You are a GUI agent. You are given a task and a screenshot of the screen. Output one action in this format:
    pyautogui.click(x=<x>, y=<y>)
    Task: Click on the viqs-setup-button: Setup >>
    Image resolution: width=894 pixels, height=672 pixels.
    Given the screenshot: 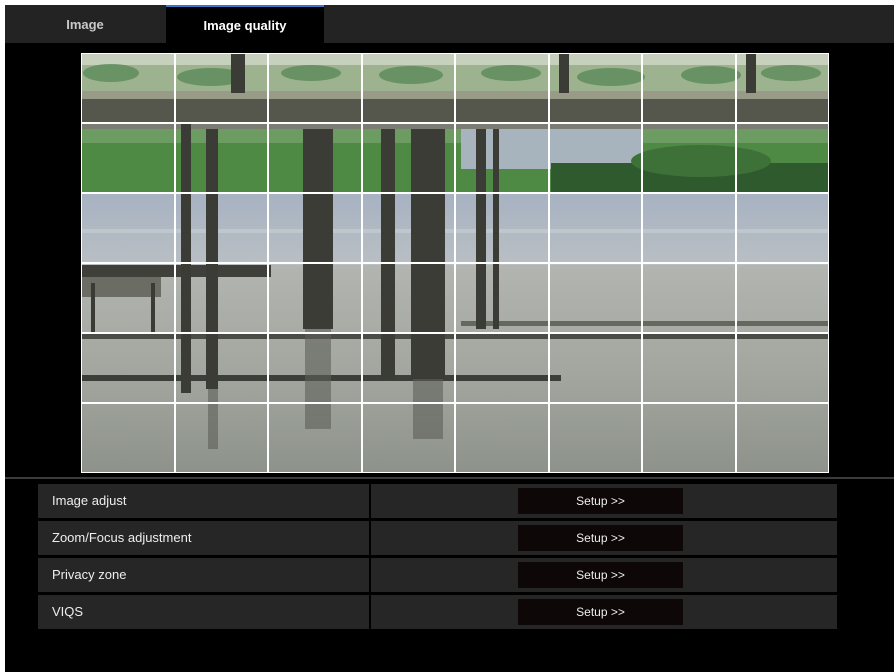 What is the action you would take?
    pyautogui.click(x=600, y=612)
    